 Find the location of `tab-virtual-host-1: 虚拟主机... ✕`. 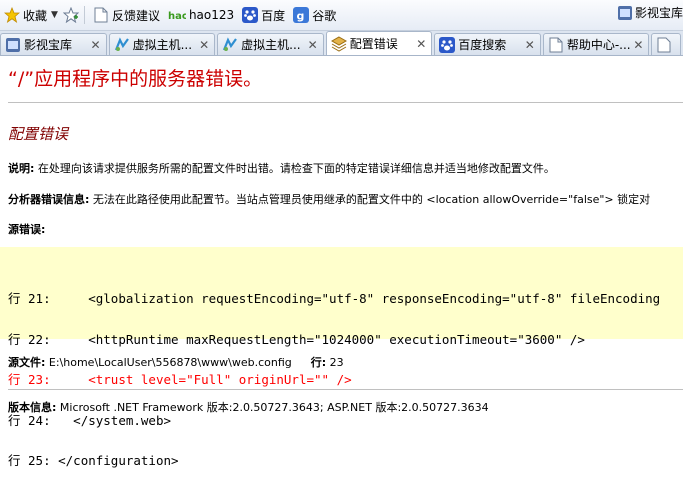

tab-virtual-host-1: 虚拟主机... ✕ is located at coordinates (162, 44).